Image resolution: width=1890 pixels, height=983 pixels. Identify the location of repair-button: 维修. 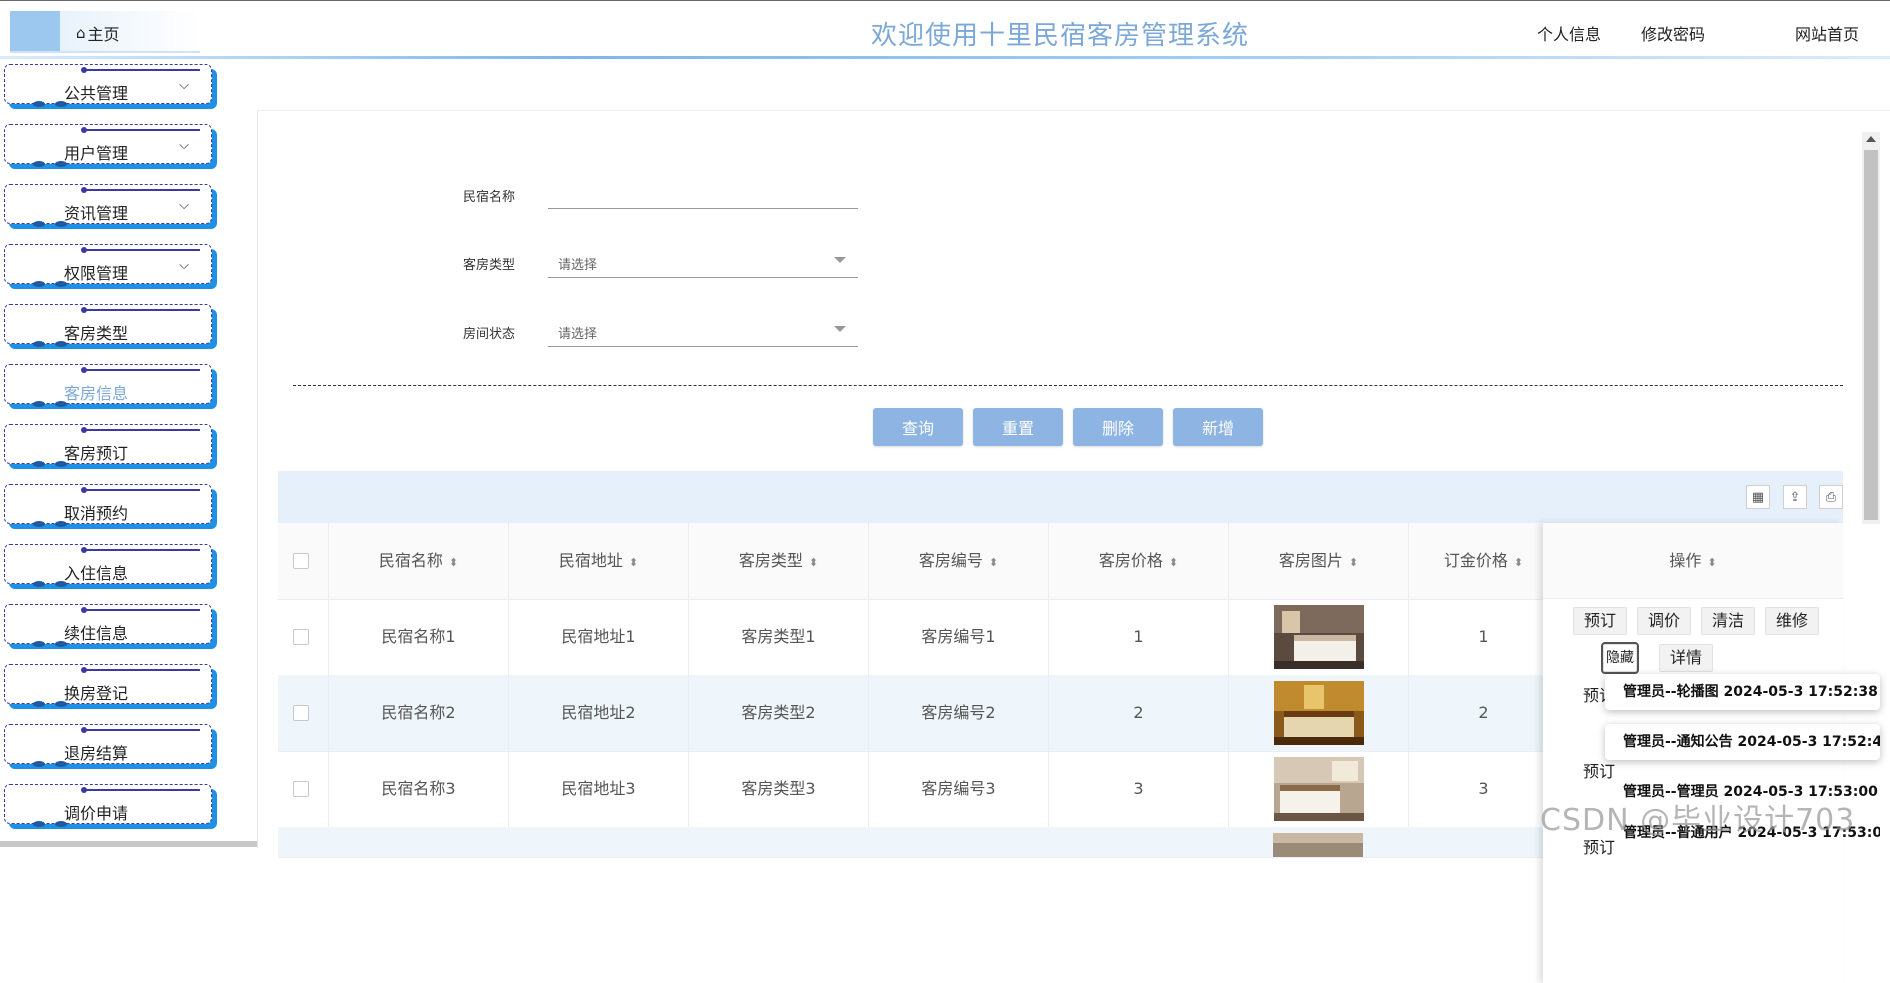
(1792, 621).